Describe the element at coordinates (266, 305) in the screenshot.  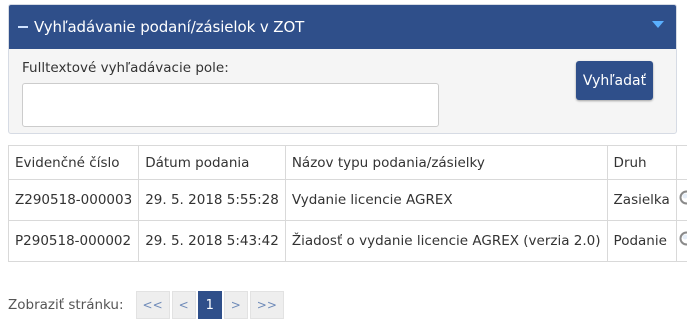
I see `last-page-button: >>` at that location.